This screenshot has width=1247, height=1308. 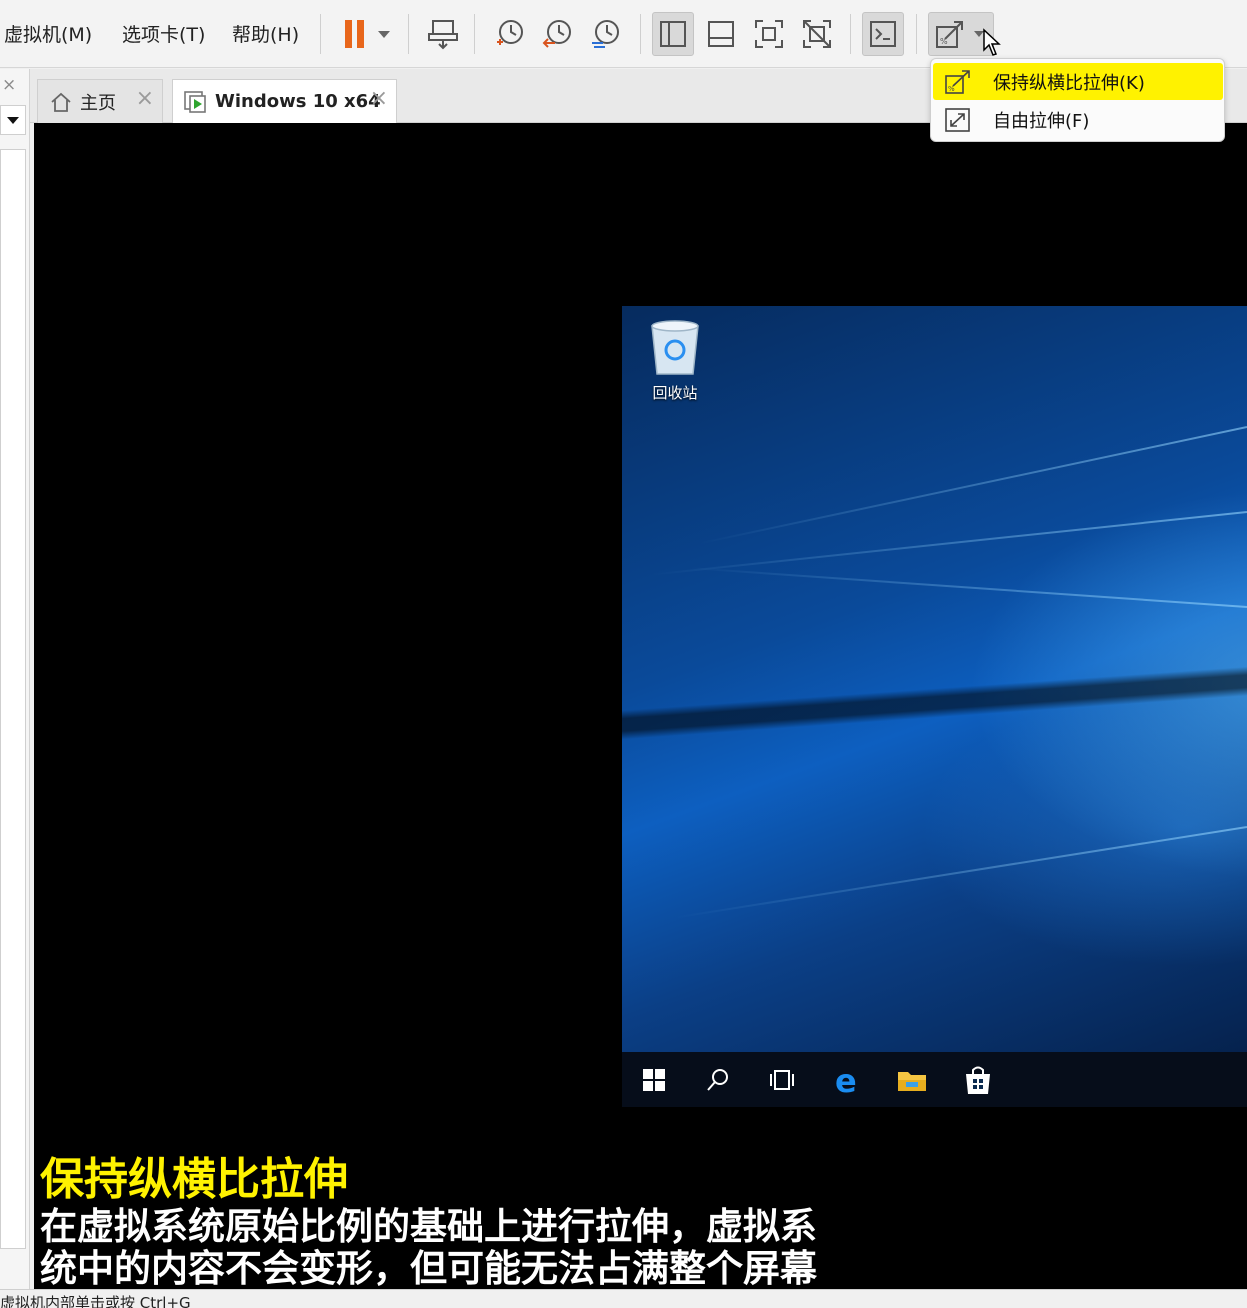 I want to click on menu-keep-aspect-stretch: % 保持纵横比拉伸(K), so click(x=1078, y=81).